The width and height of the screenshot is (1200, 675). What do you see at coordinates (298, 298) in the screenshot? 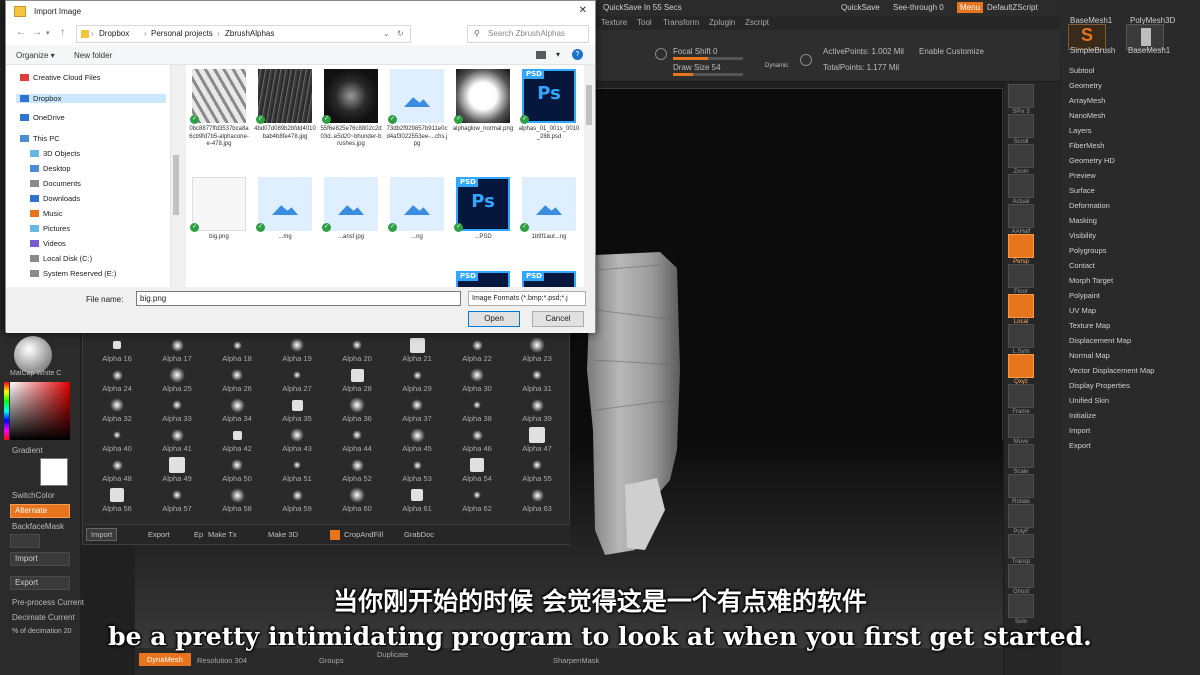
I see `file-name-input: big.png` at bounding box center [298, 298].